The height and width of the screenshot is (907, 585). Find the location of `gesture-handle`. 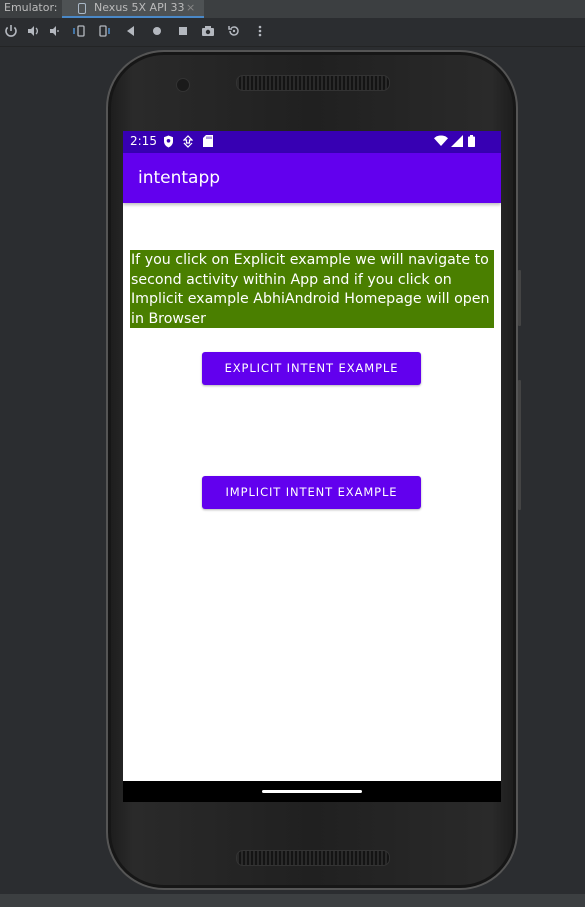

gesture-handle is located at coordinates (312, 791).